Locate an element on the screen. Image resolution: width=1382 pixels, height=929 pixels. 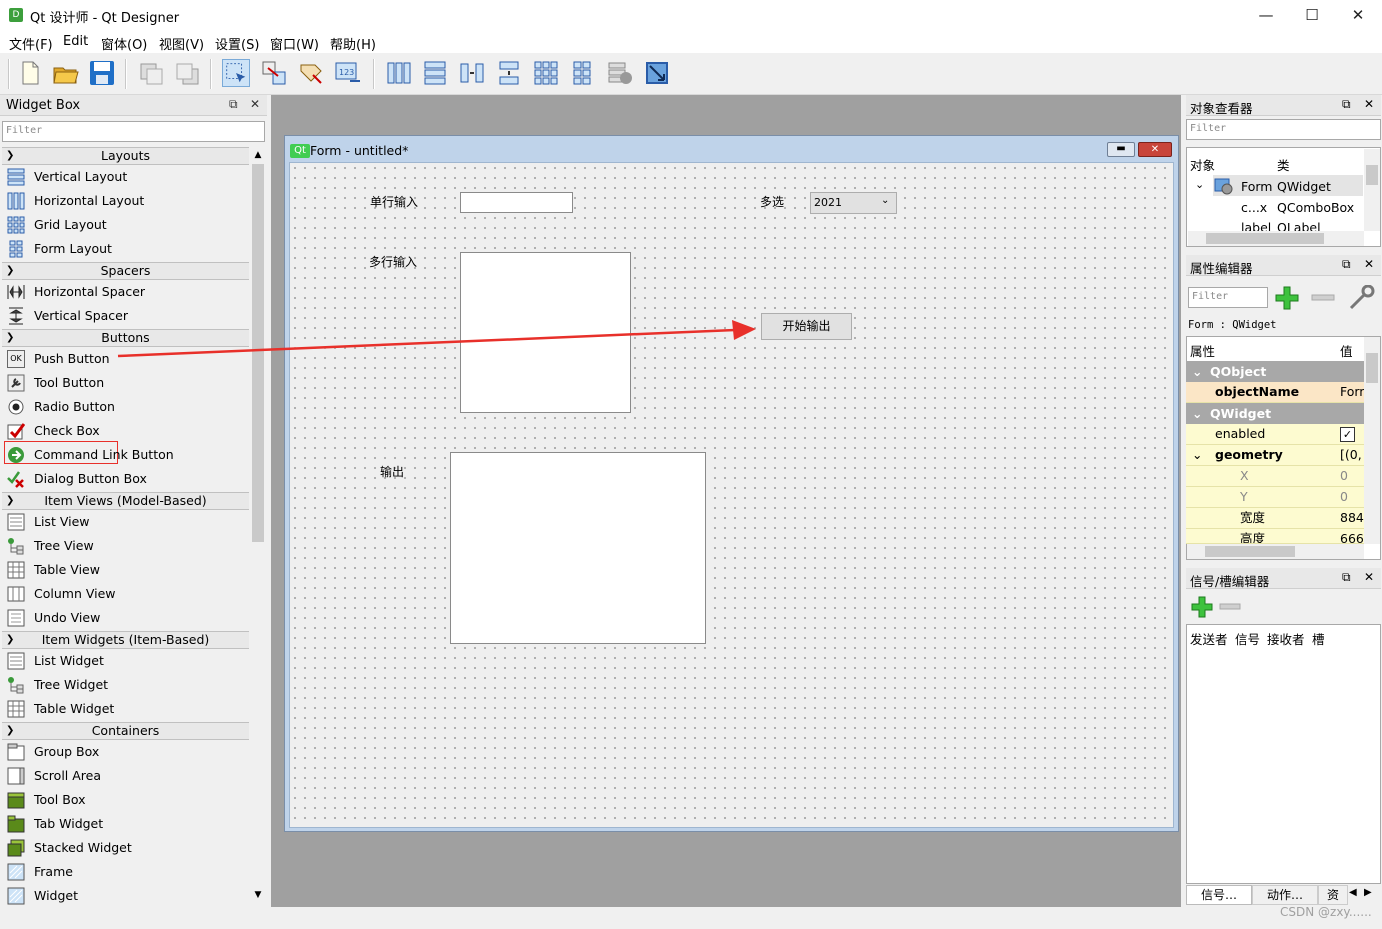
widget-check-box: Check Box is located at coordinates (125, 431).